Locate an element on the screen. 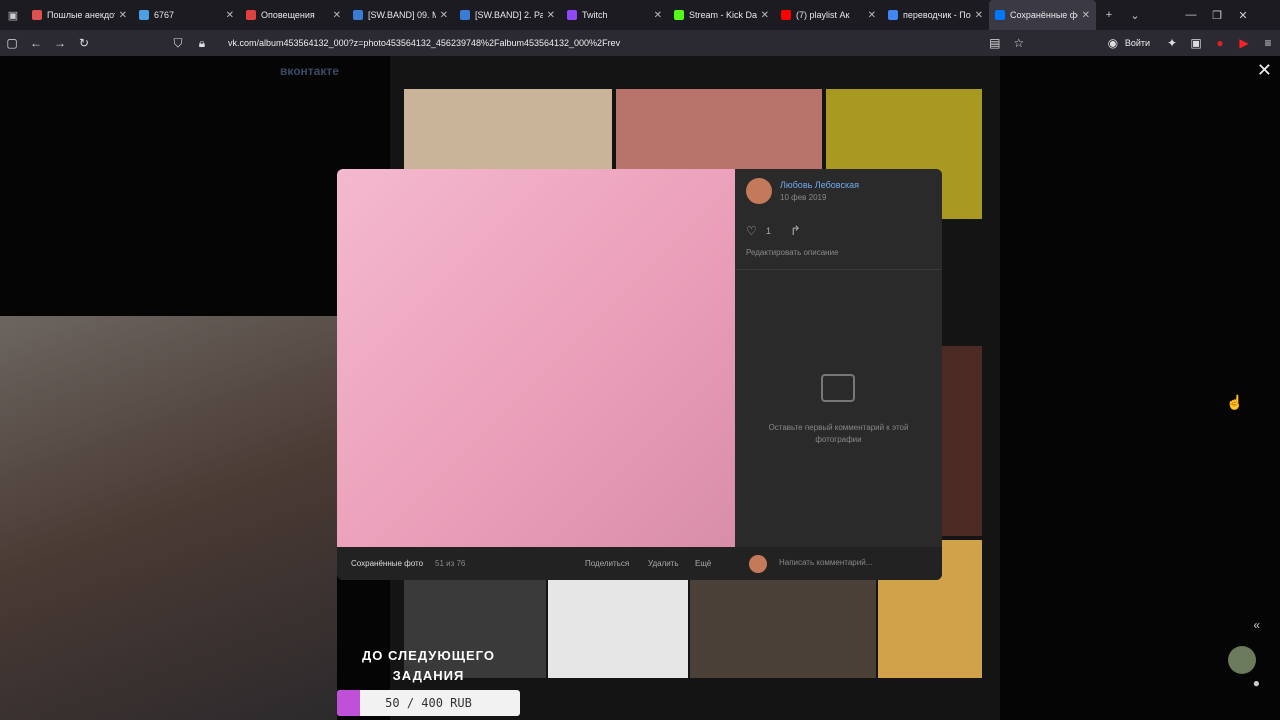 The height and width of the screenshot is (720, 1280). tab-title: Пошлые анекдоты is located at coordinates (81, 15).